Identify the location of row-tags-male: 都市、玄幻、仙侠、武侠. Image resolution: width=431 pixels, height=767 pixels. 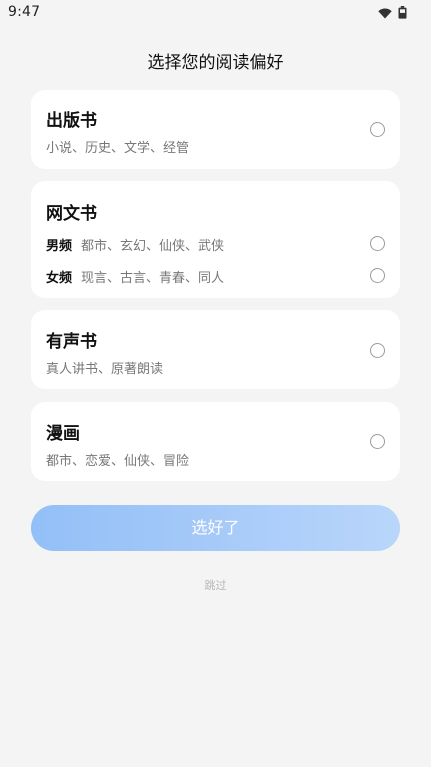
(153, 246).